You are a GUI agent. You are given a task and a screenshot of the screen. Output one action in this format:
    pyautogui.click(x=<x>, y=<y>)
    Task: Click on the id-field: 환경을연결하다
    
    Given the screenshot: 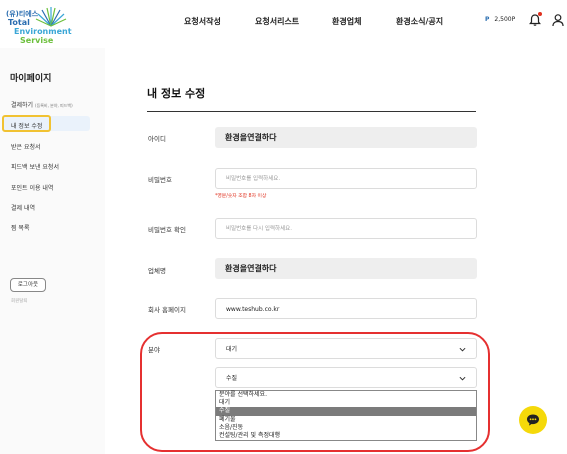 What is the action you would take?
    pyautogui.click(x=346, y=137)
    